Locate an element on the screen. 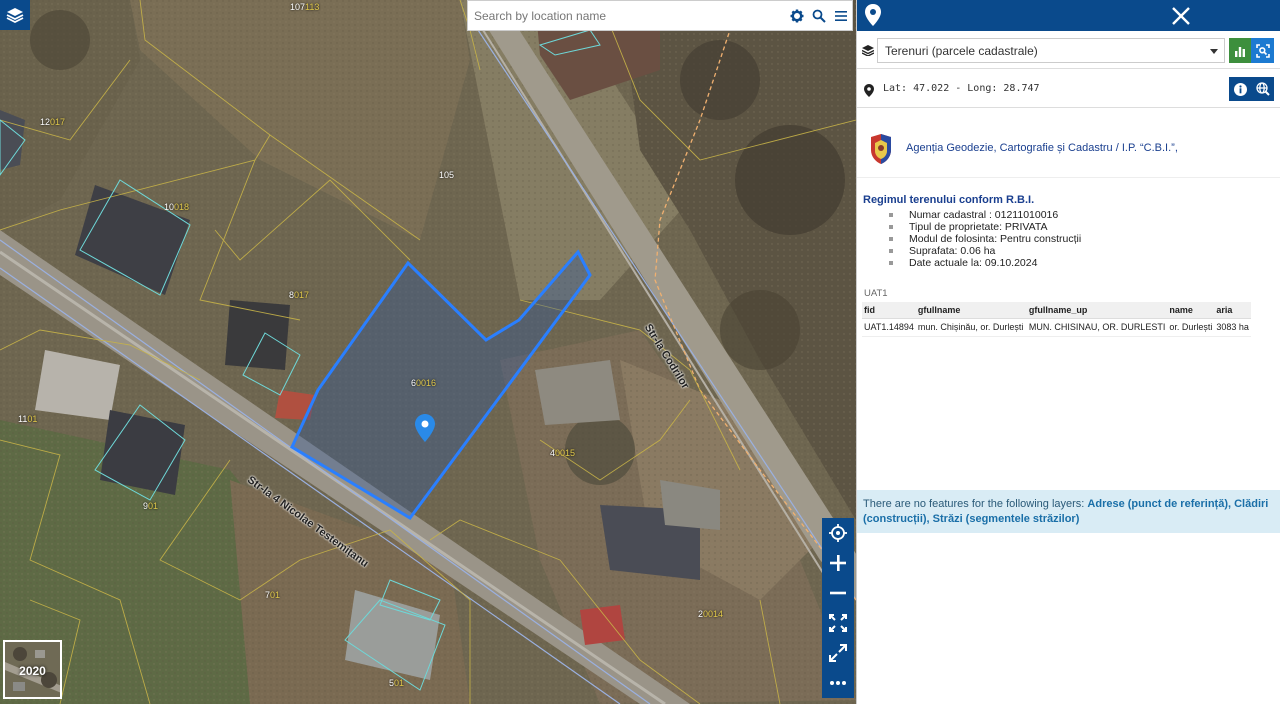 This screenshot has width=1280, height=704. basemap-year: 2020 is located at coordinates (32, 671).